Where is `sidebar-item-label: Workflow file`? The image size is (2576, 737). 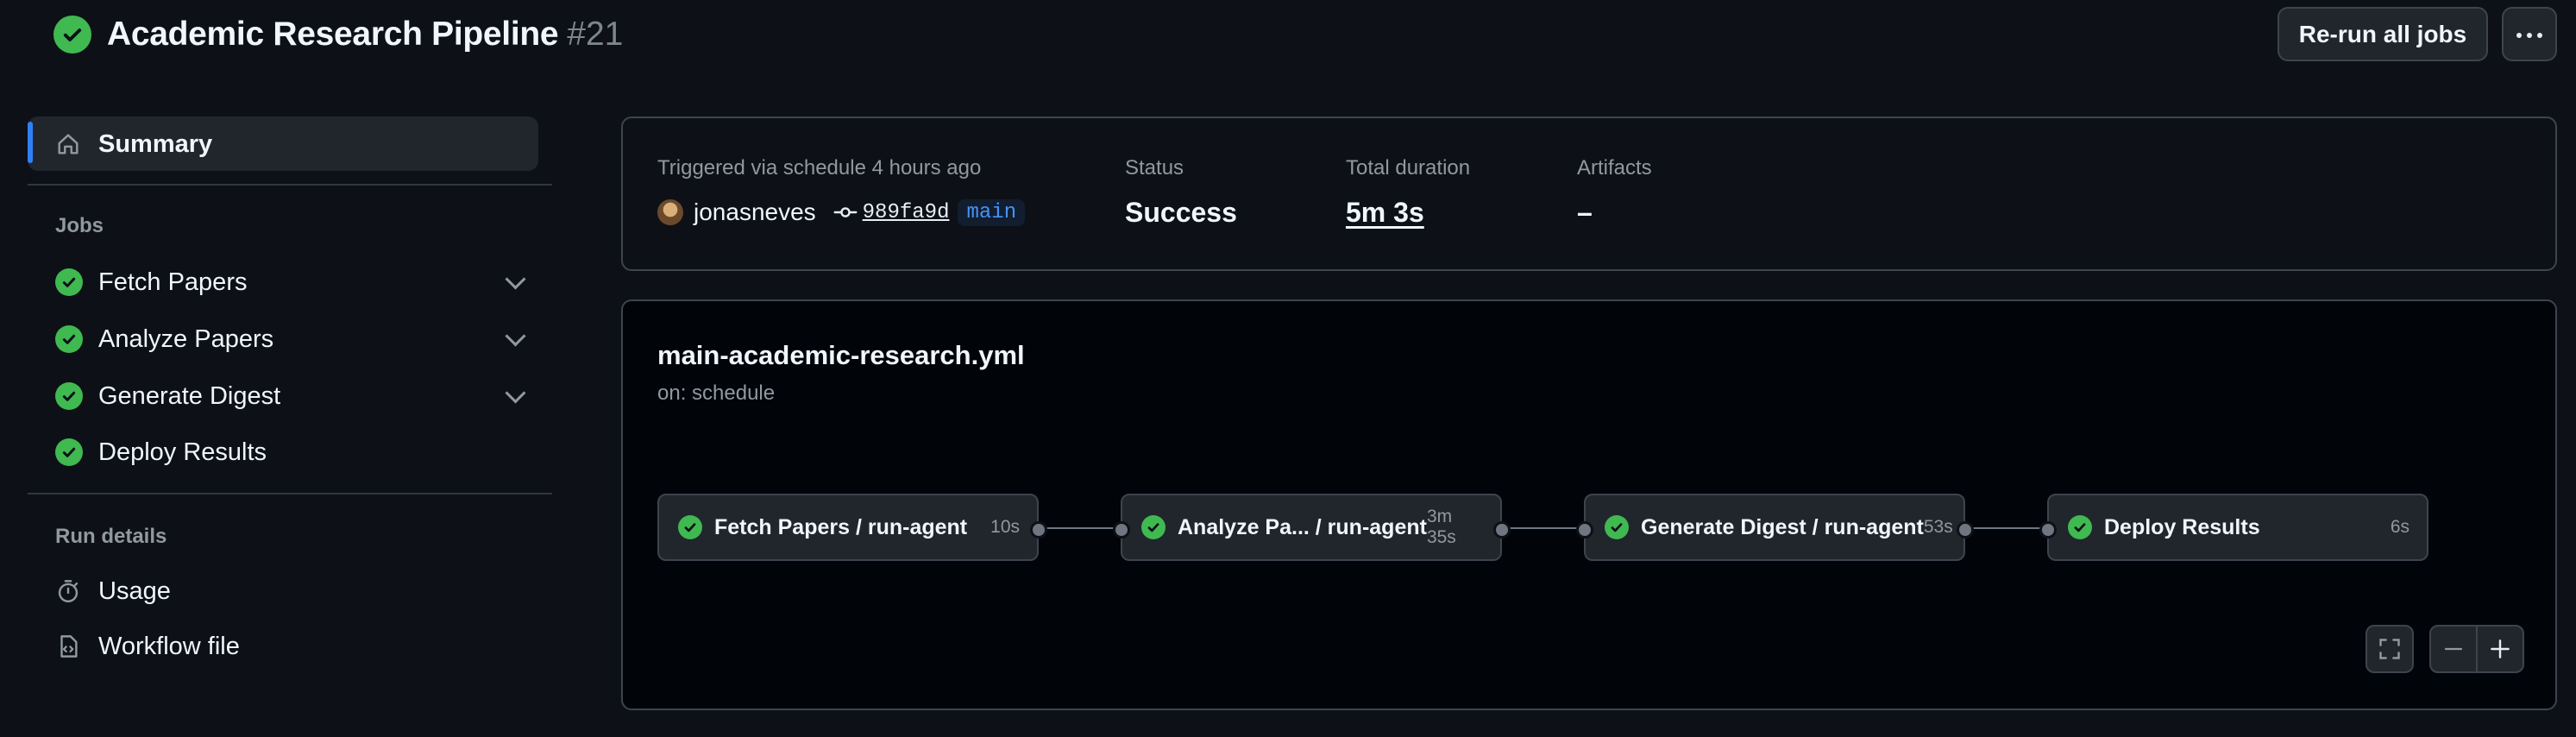
sidebar-item-label: Workflow file is located at coordinates (169, 646).